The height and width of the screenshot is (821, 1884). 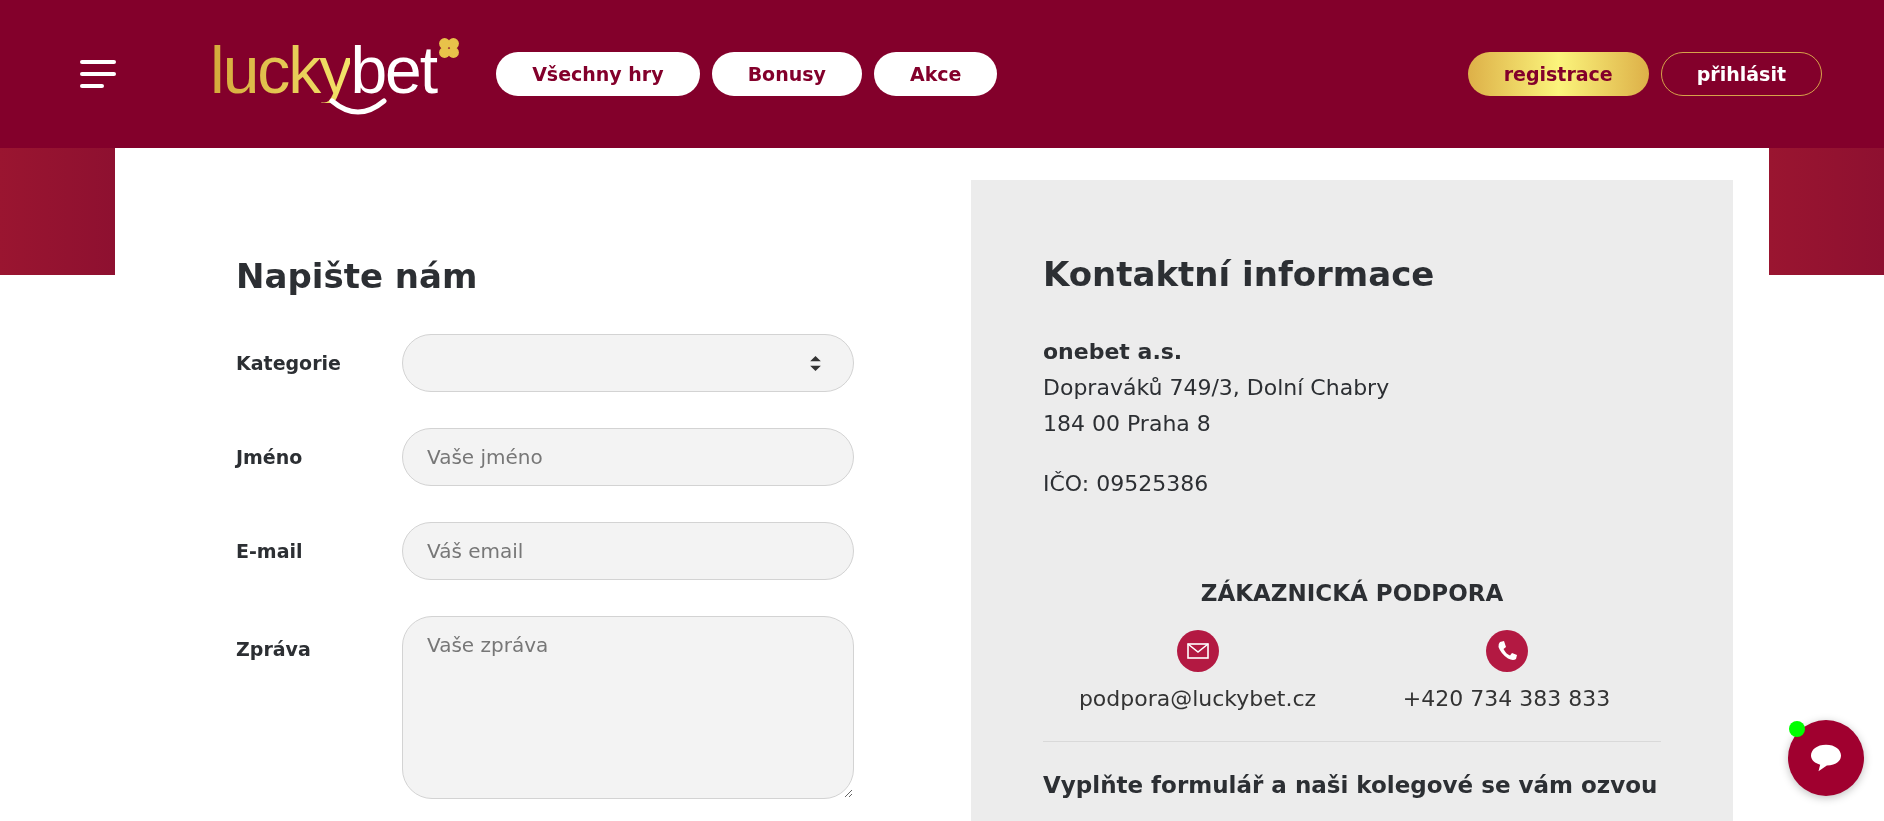 I want to click on phone-icon, so click(x=1506, y=651).